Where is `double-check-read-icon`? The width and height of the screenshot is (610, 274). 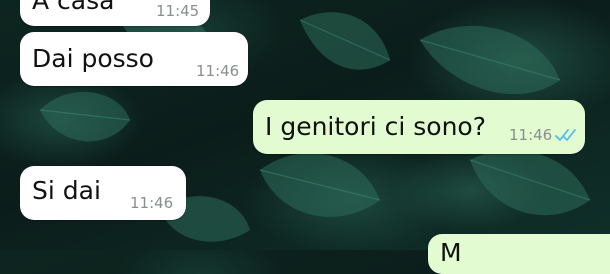 double-check-read-icon is located at coordinates (565, 135).